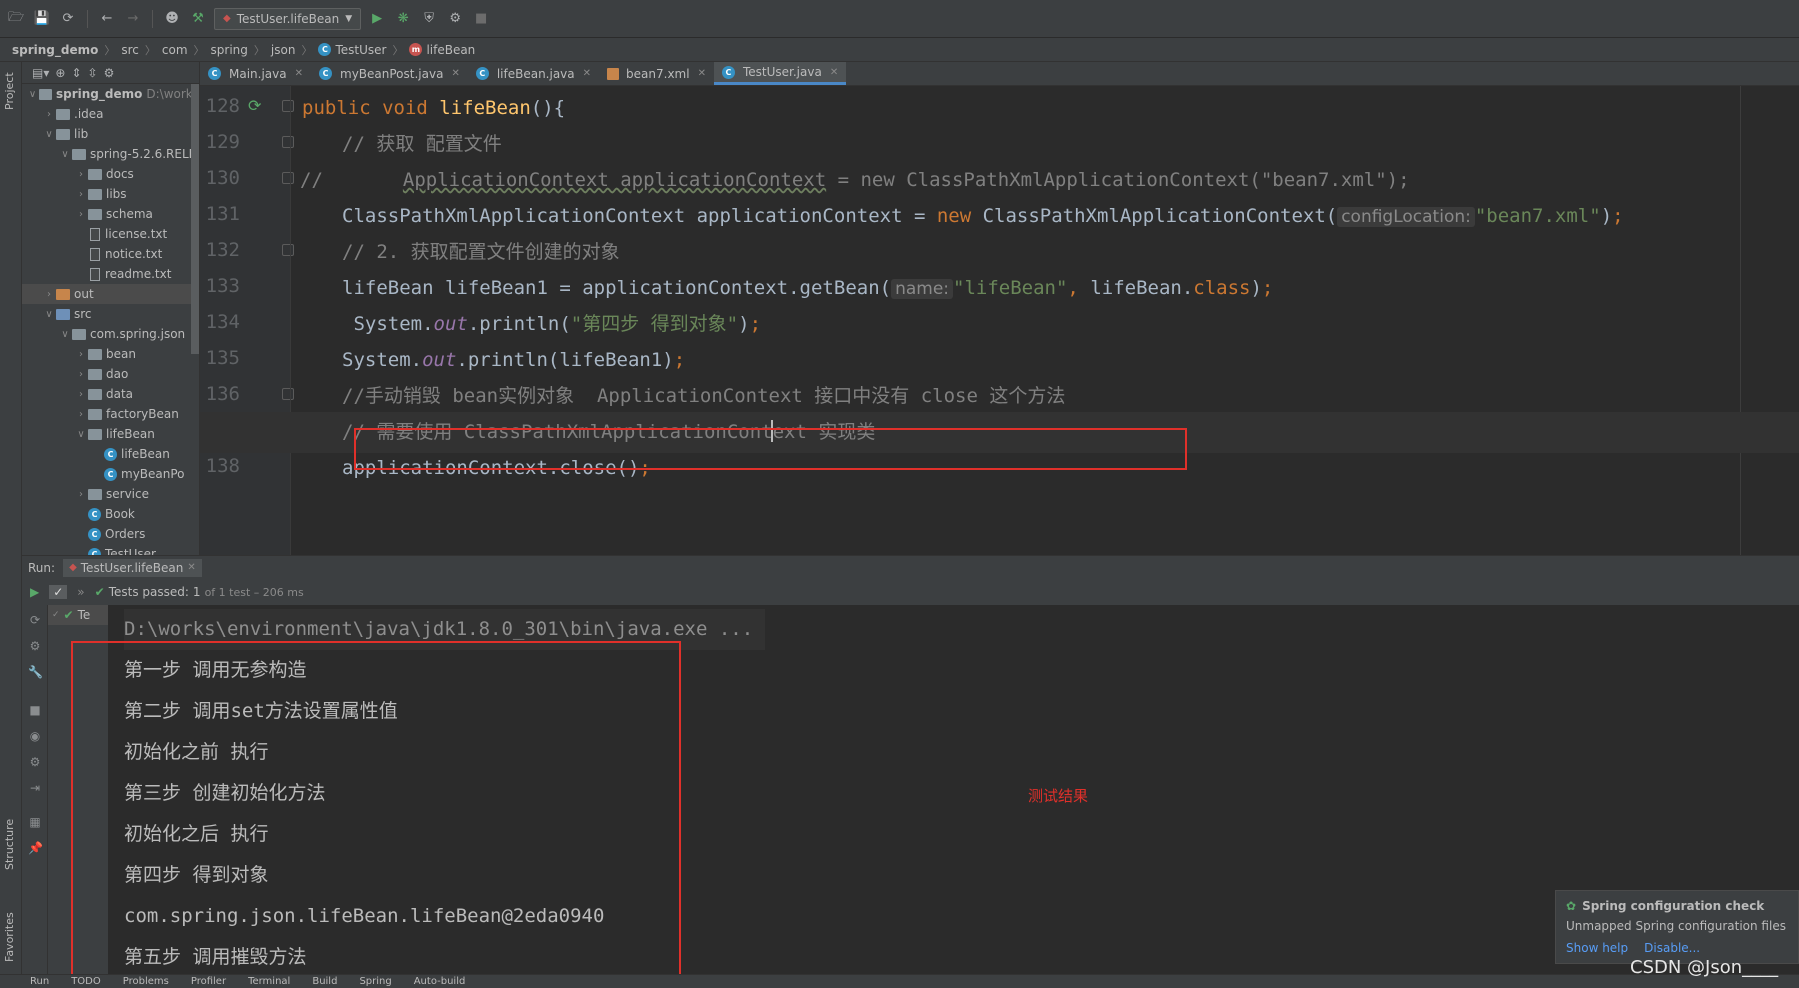 The image size is (1799, 988). Describe the element at coordinates (110, 414) in the screenshot. I see `tree-item: › factoryBean` at that location.